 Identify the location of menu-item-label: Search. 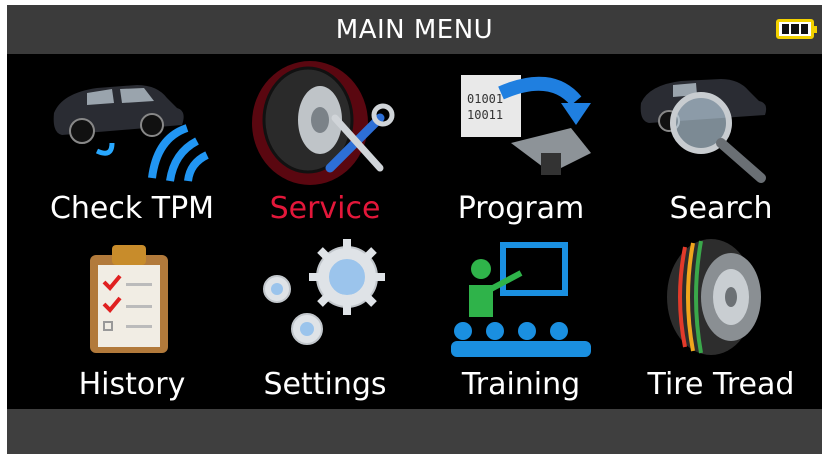
(721, 208).